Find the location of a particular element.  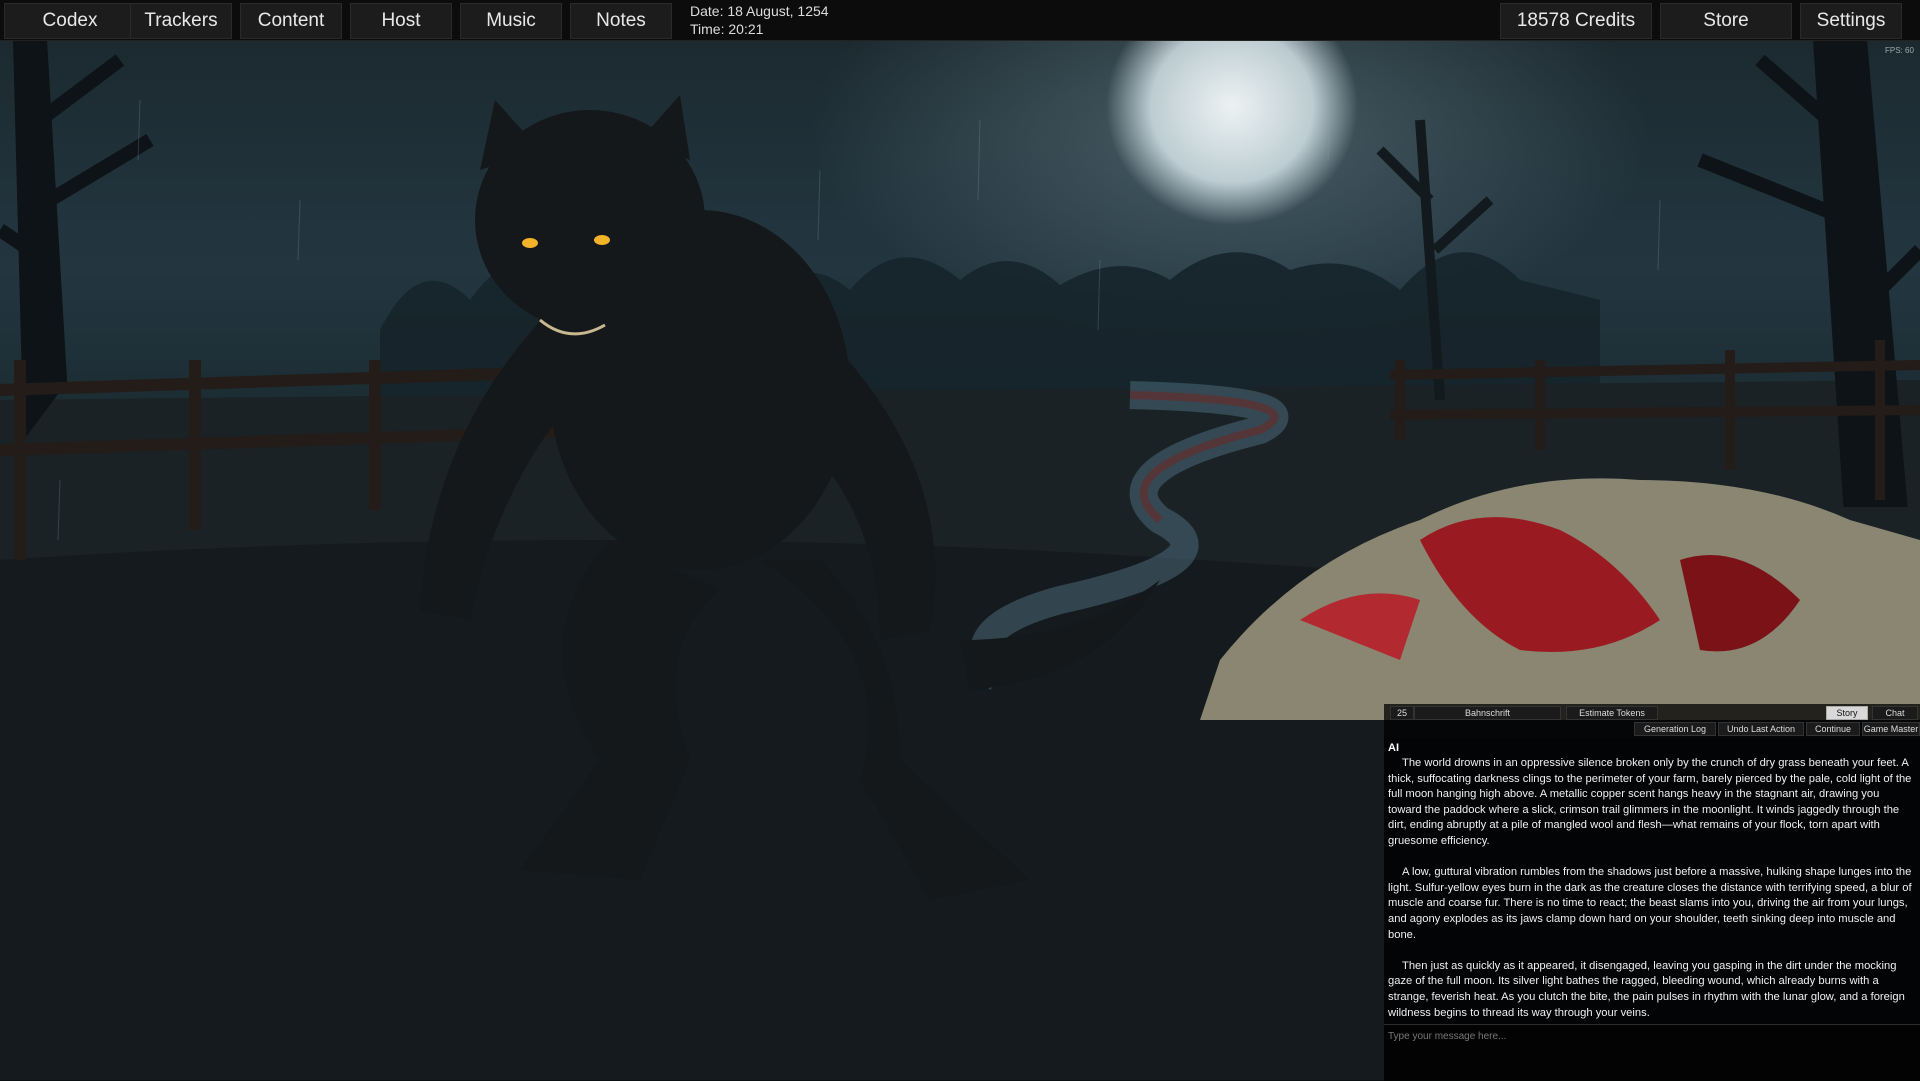

font-family-select: Bahnschrift is located at coordinates (1487, 713).